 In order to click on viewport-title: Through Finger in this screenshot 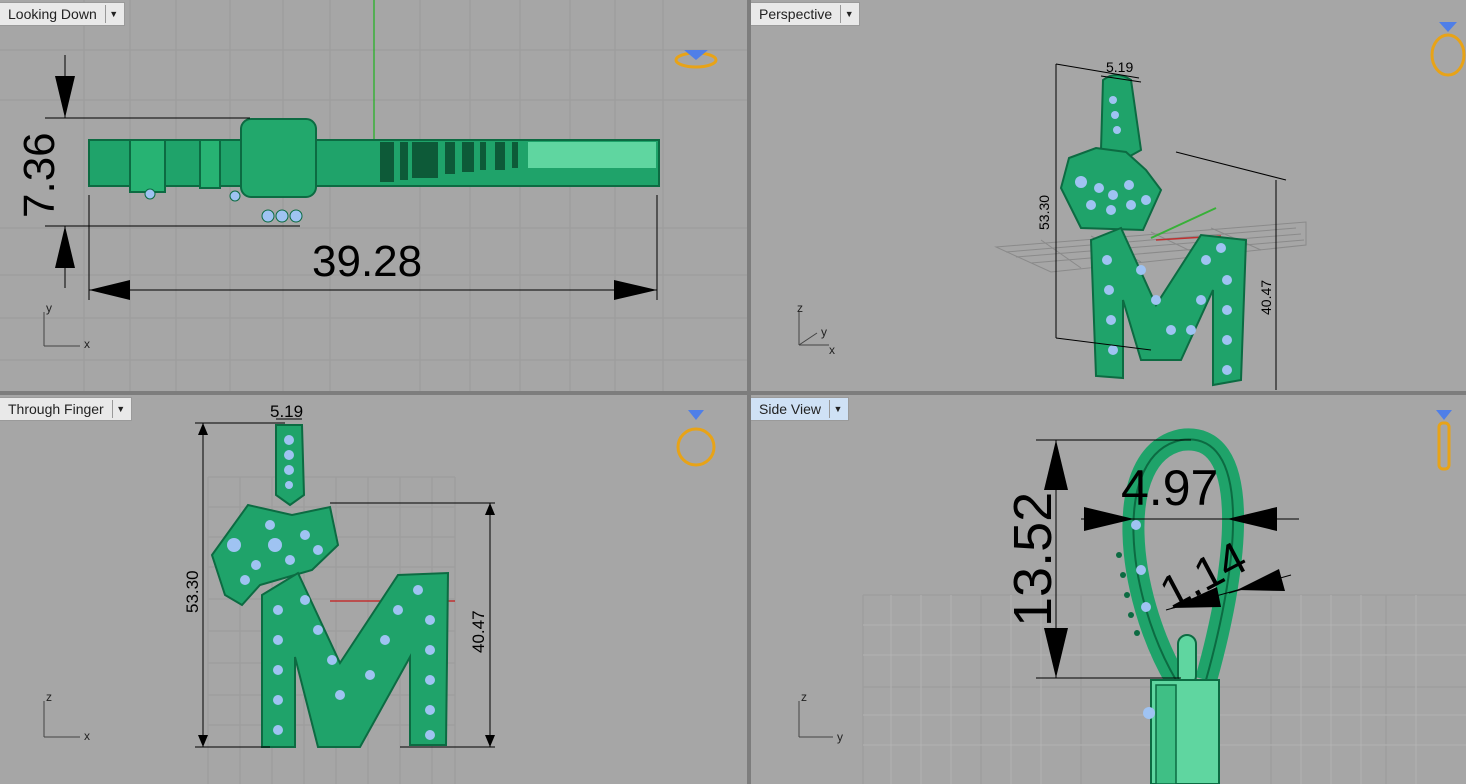, I will do `click(56, 409)`.